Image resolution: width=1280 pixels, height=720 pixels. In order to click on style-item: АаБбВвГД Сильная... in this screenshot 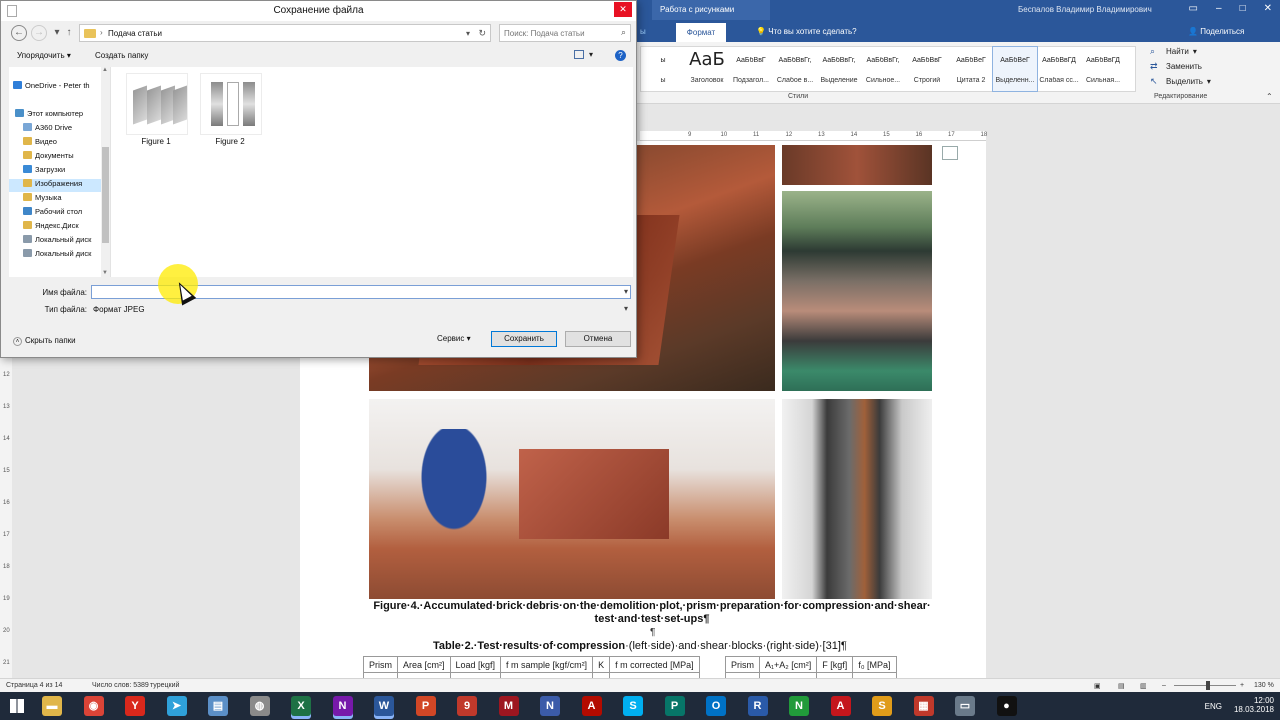, I will do `click(1103, 69)`.